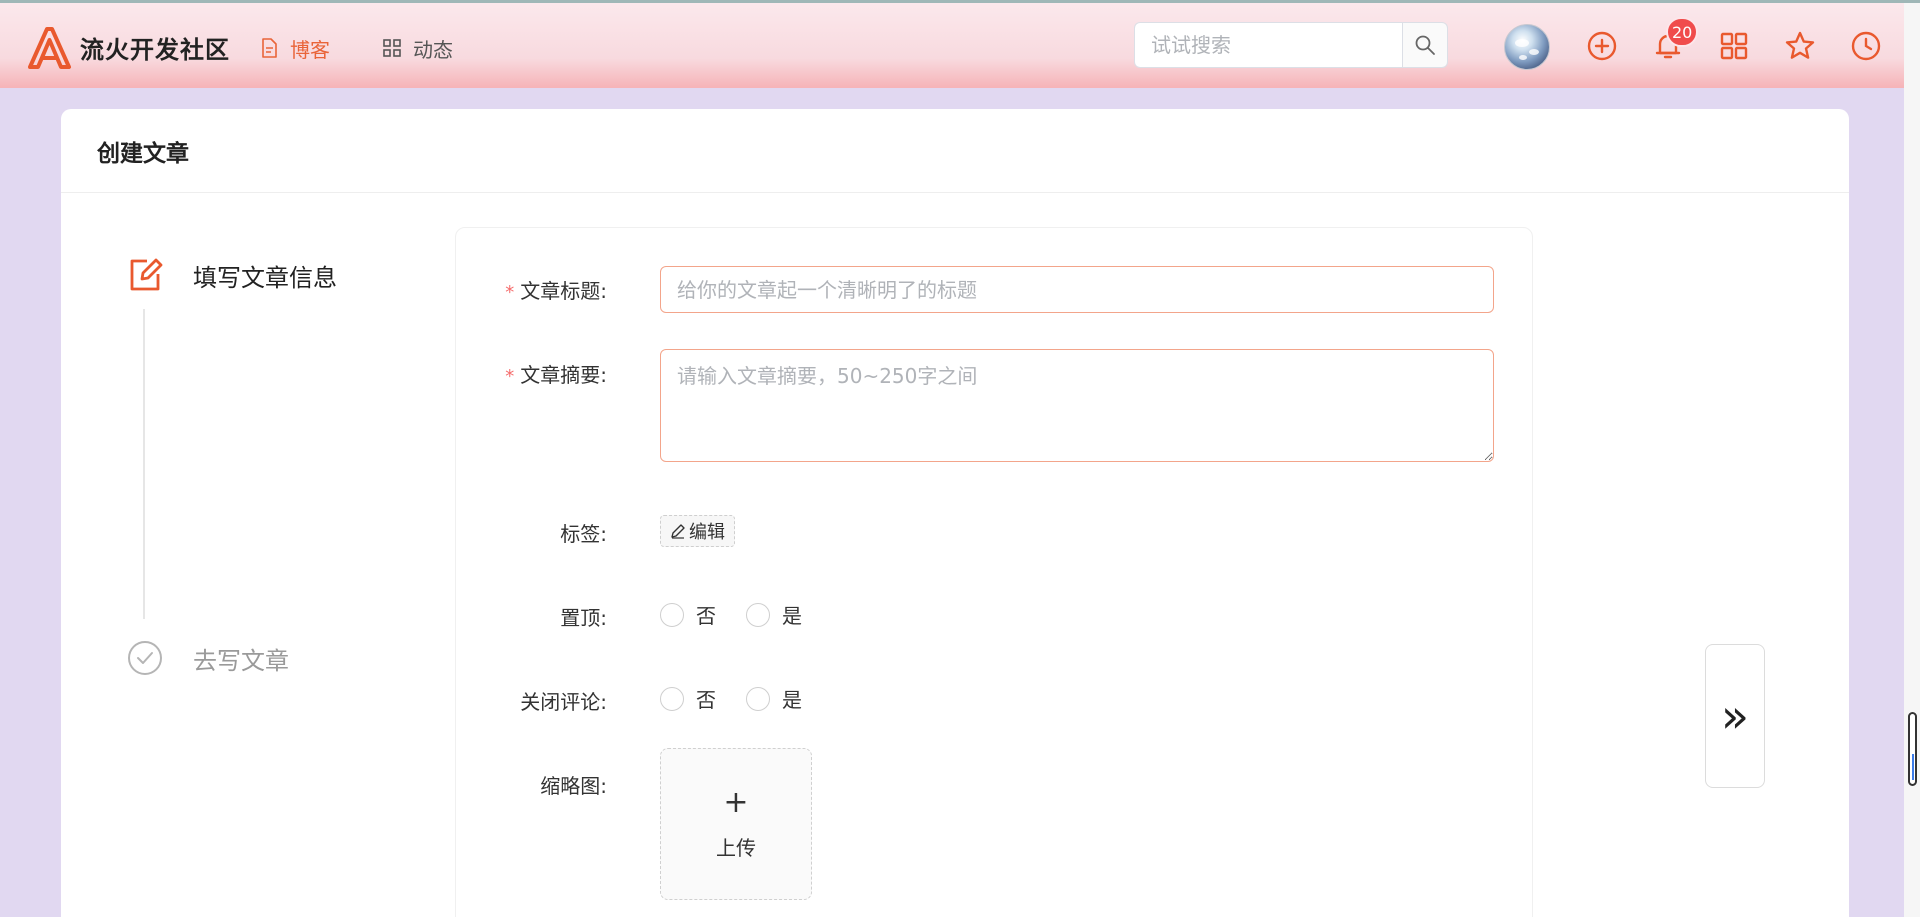 The width and height of the screenshot is (1920, 917). I want to click on top-header: 流火开发社区 博客 动态 试试搜索 20, so click(952, 45).